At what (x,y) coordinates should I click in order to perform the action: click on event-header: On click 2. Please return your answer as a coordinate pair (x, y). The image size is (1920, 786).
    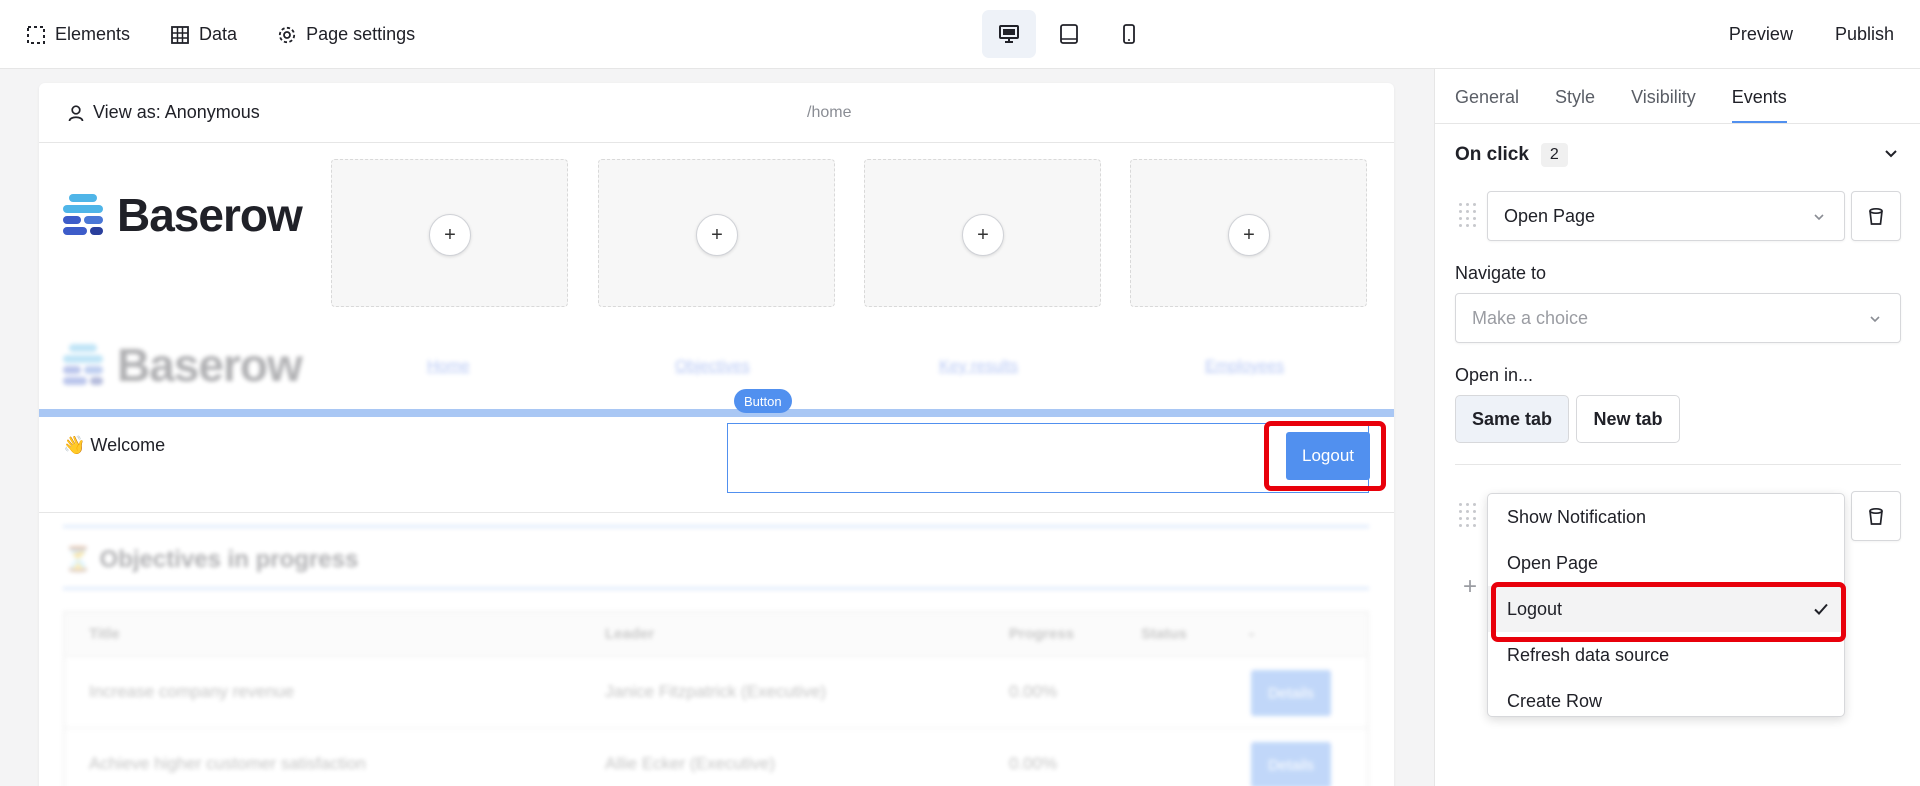
    Looking at the image, I should click on (1511, 155).